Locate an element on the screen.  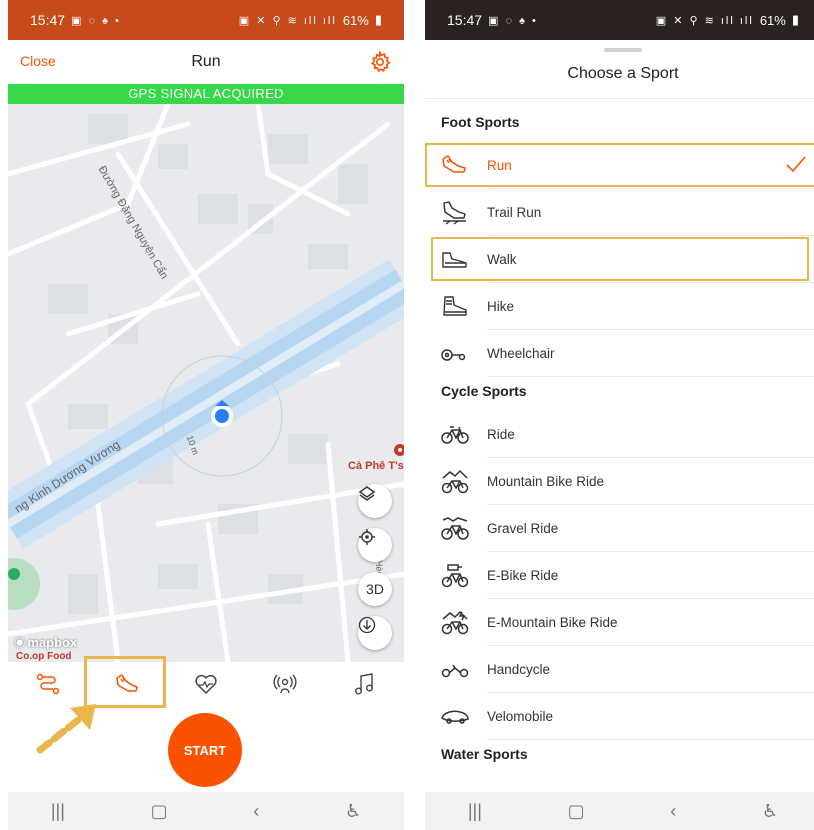
poi-label: Cà Phê T's is located at coordinates (376, 466).